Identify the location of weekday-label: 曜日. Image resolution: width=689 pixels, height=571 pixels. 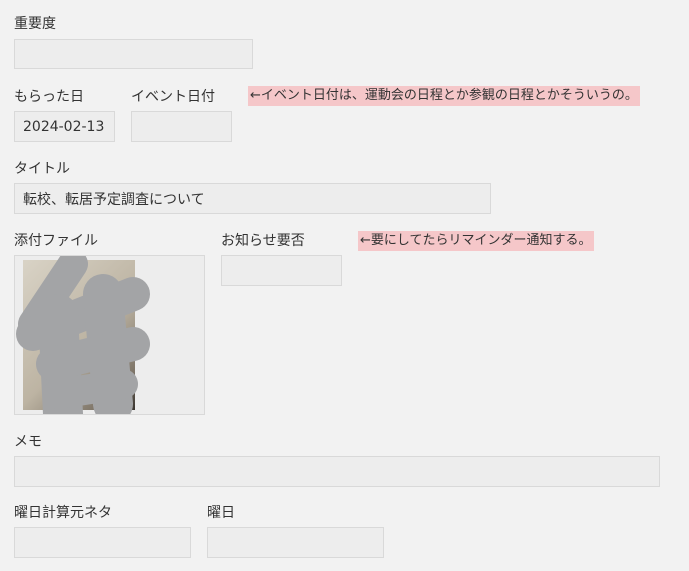
(221, 513).